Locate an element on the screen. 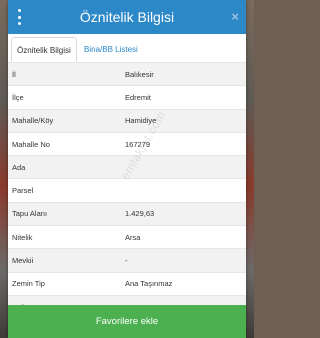 This screenshot has width=320, height=338. attribute-value: Ana Taşınmaz is located at coordinates (149, 284).